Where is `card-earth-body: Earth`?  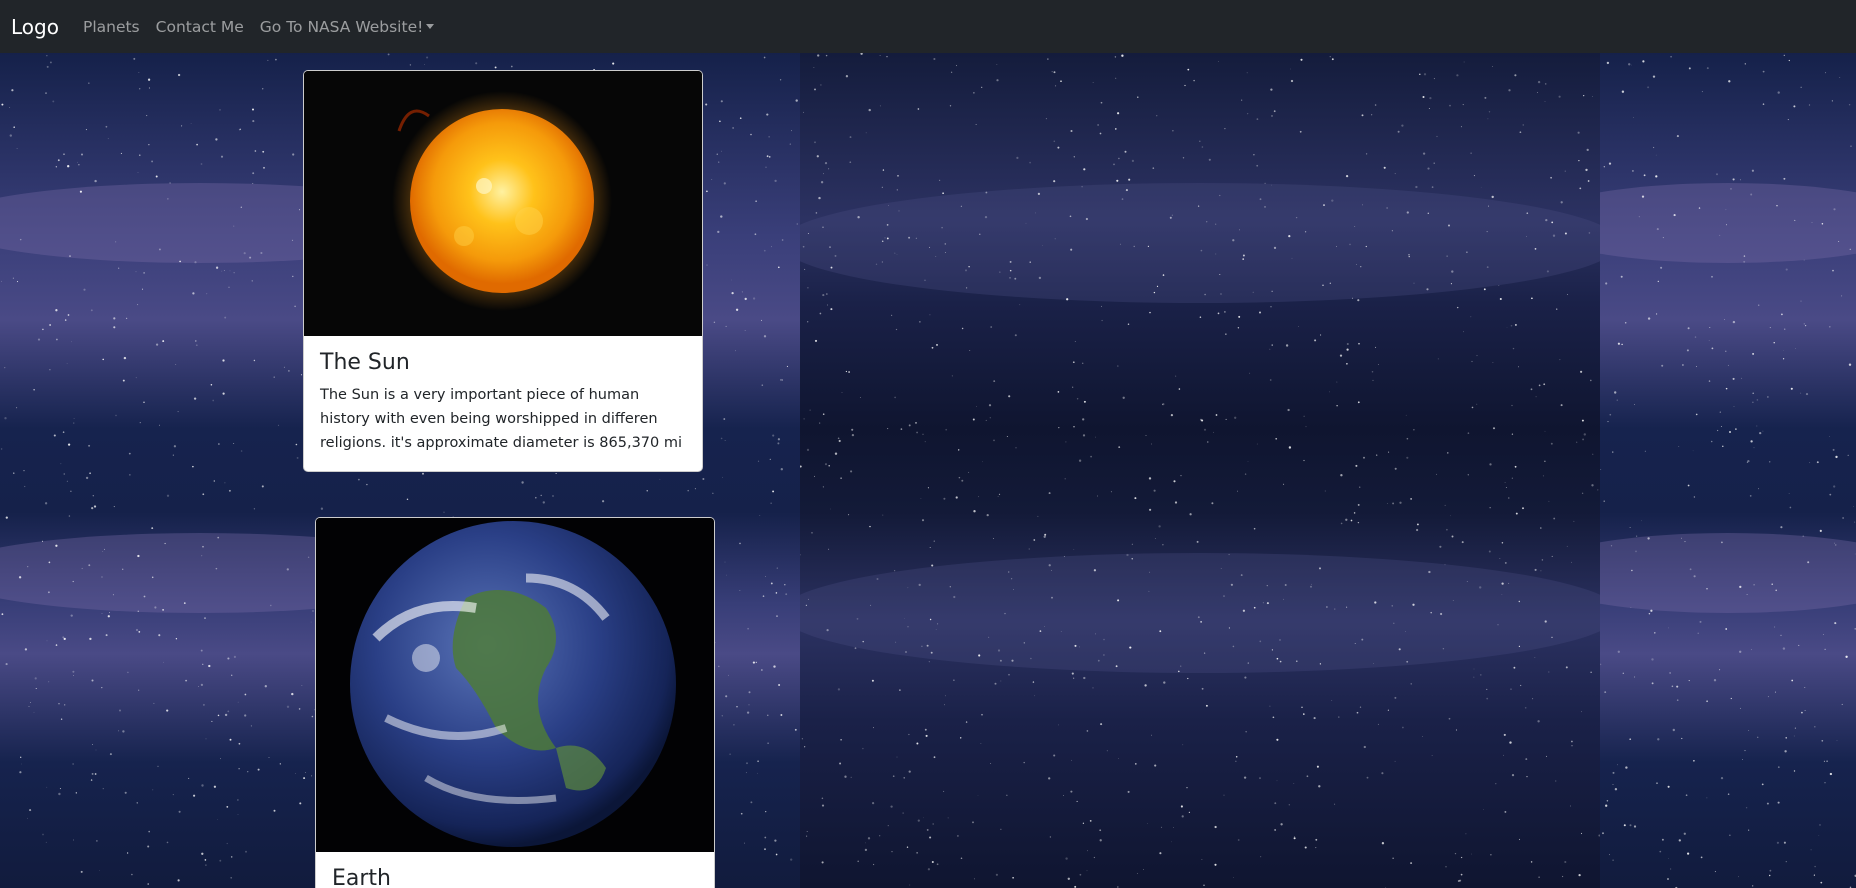 card-earth-body: Earth is located at coordinates (515, 870).